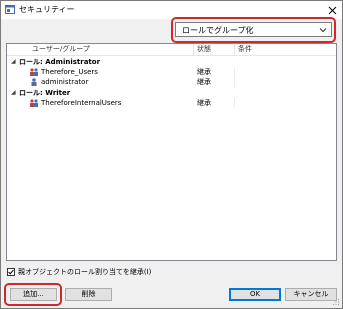 The image size is (343, 309). What do you see at coordinates (111, 49) in the screenshot?
I see `column-header-user-group: ユーザー/グループ` at bounding box center [111, 49].